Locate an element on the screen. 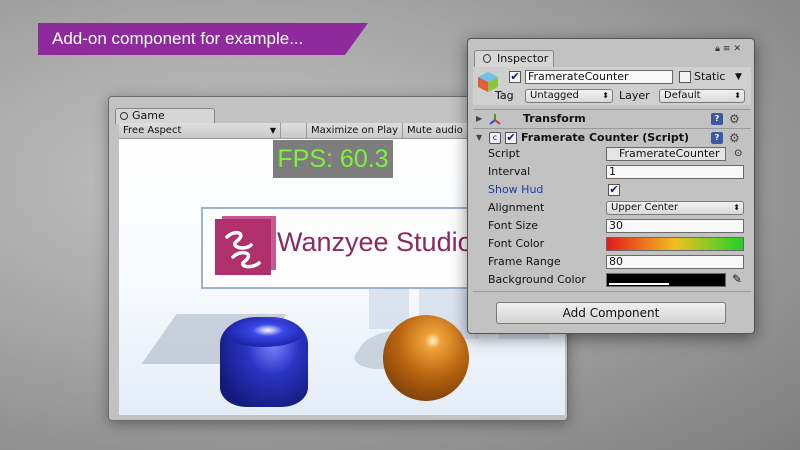 The image size is (800, 450). inspector-tab: Inspector is located at coordinates (514, 58).